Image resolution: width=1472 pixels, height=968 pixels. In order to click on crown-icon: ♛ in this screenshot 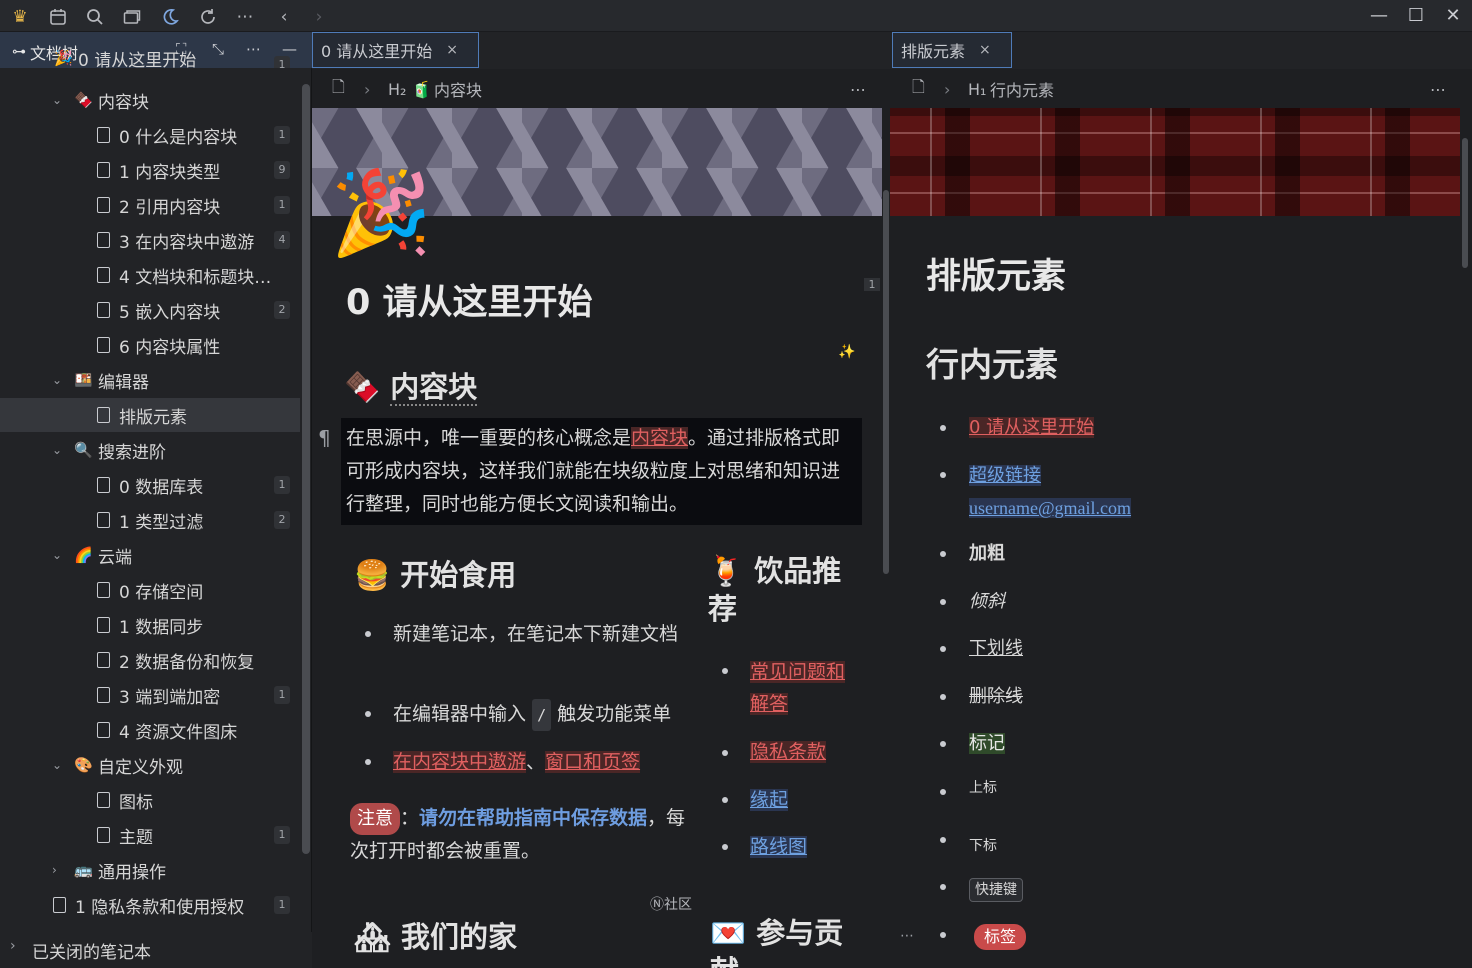, I will do `click(20, 17)`.